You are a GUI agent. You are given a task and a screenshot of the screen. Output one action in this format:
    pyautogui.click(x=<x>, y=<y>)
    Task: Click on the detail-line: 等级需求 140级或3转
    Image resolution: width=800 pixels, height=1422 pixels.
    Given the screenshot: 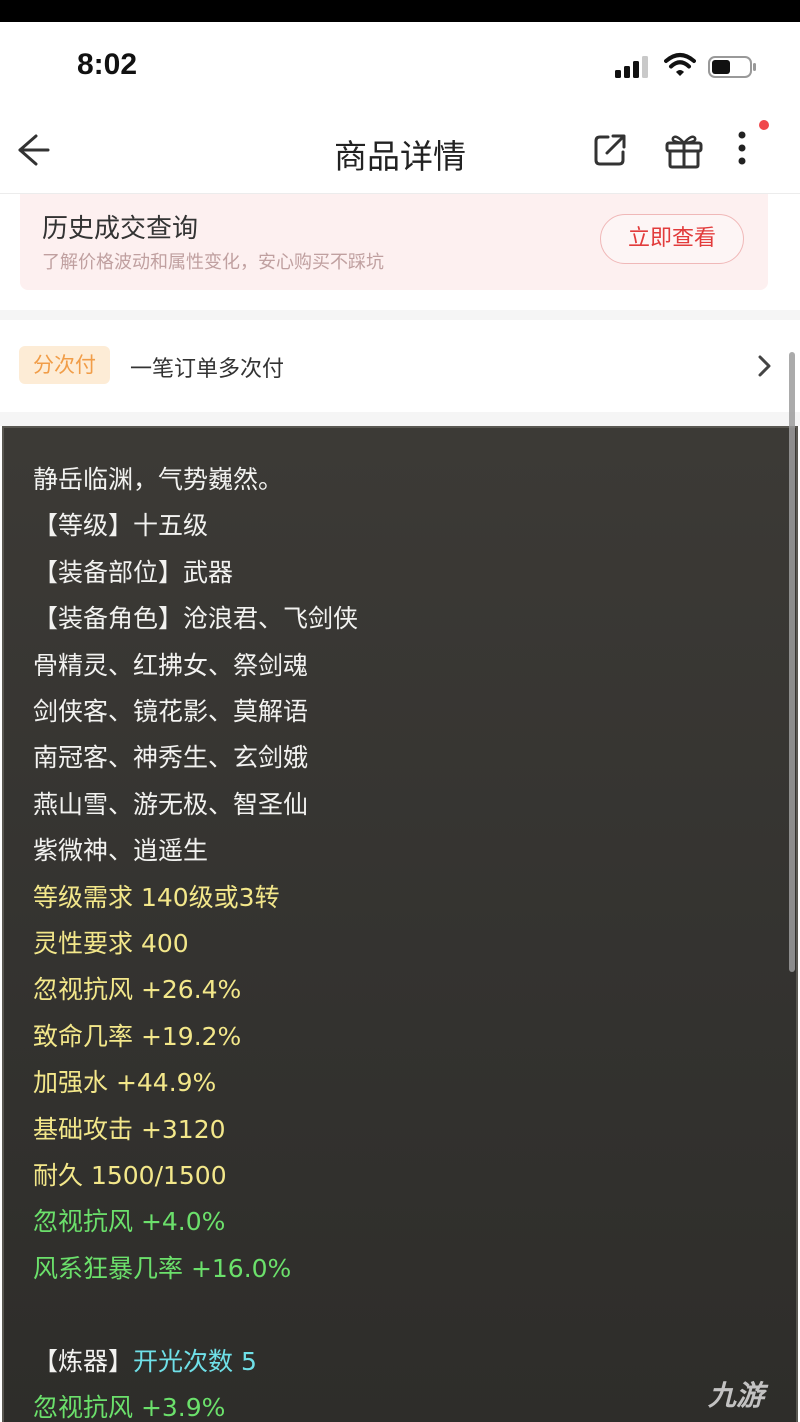 What is the action you would take?
    pyautogui.click(x=156, y=897)
    